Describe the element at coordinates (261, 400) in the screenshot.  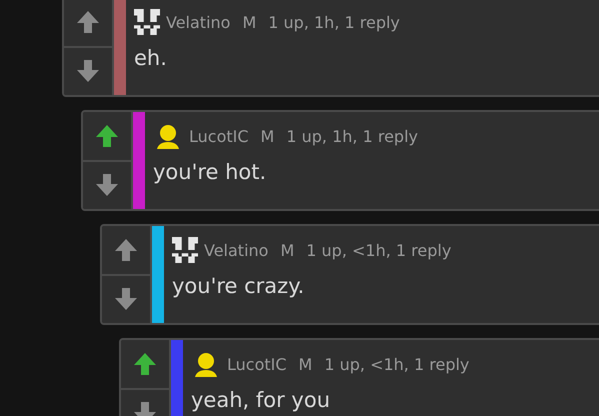
I see `comment-text: yeah, for you` at that location.